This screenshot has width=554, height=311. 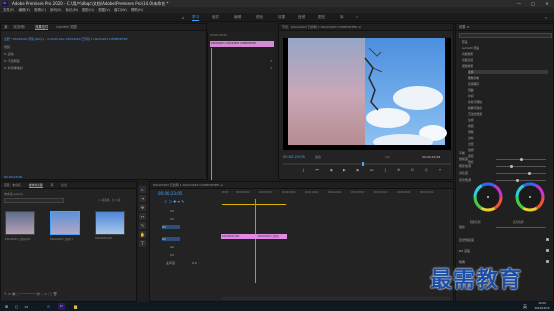 I want to click on track-a3: A3, so click(x=172, y=255).